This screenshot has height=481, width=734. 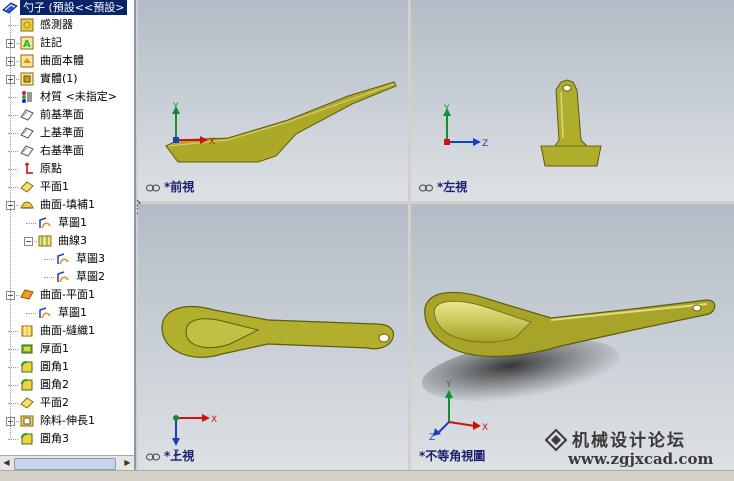 What do you see at coordinates (51, 42) in the screenshot?
I see `tree-item-label: 註記` at bounding box center [51, 42].